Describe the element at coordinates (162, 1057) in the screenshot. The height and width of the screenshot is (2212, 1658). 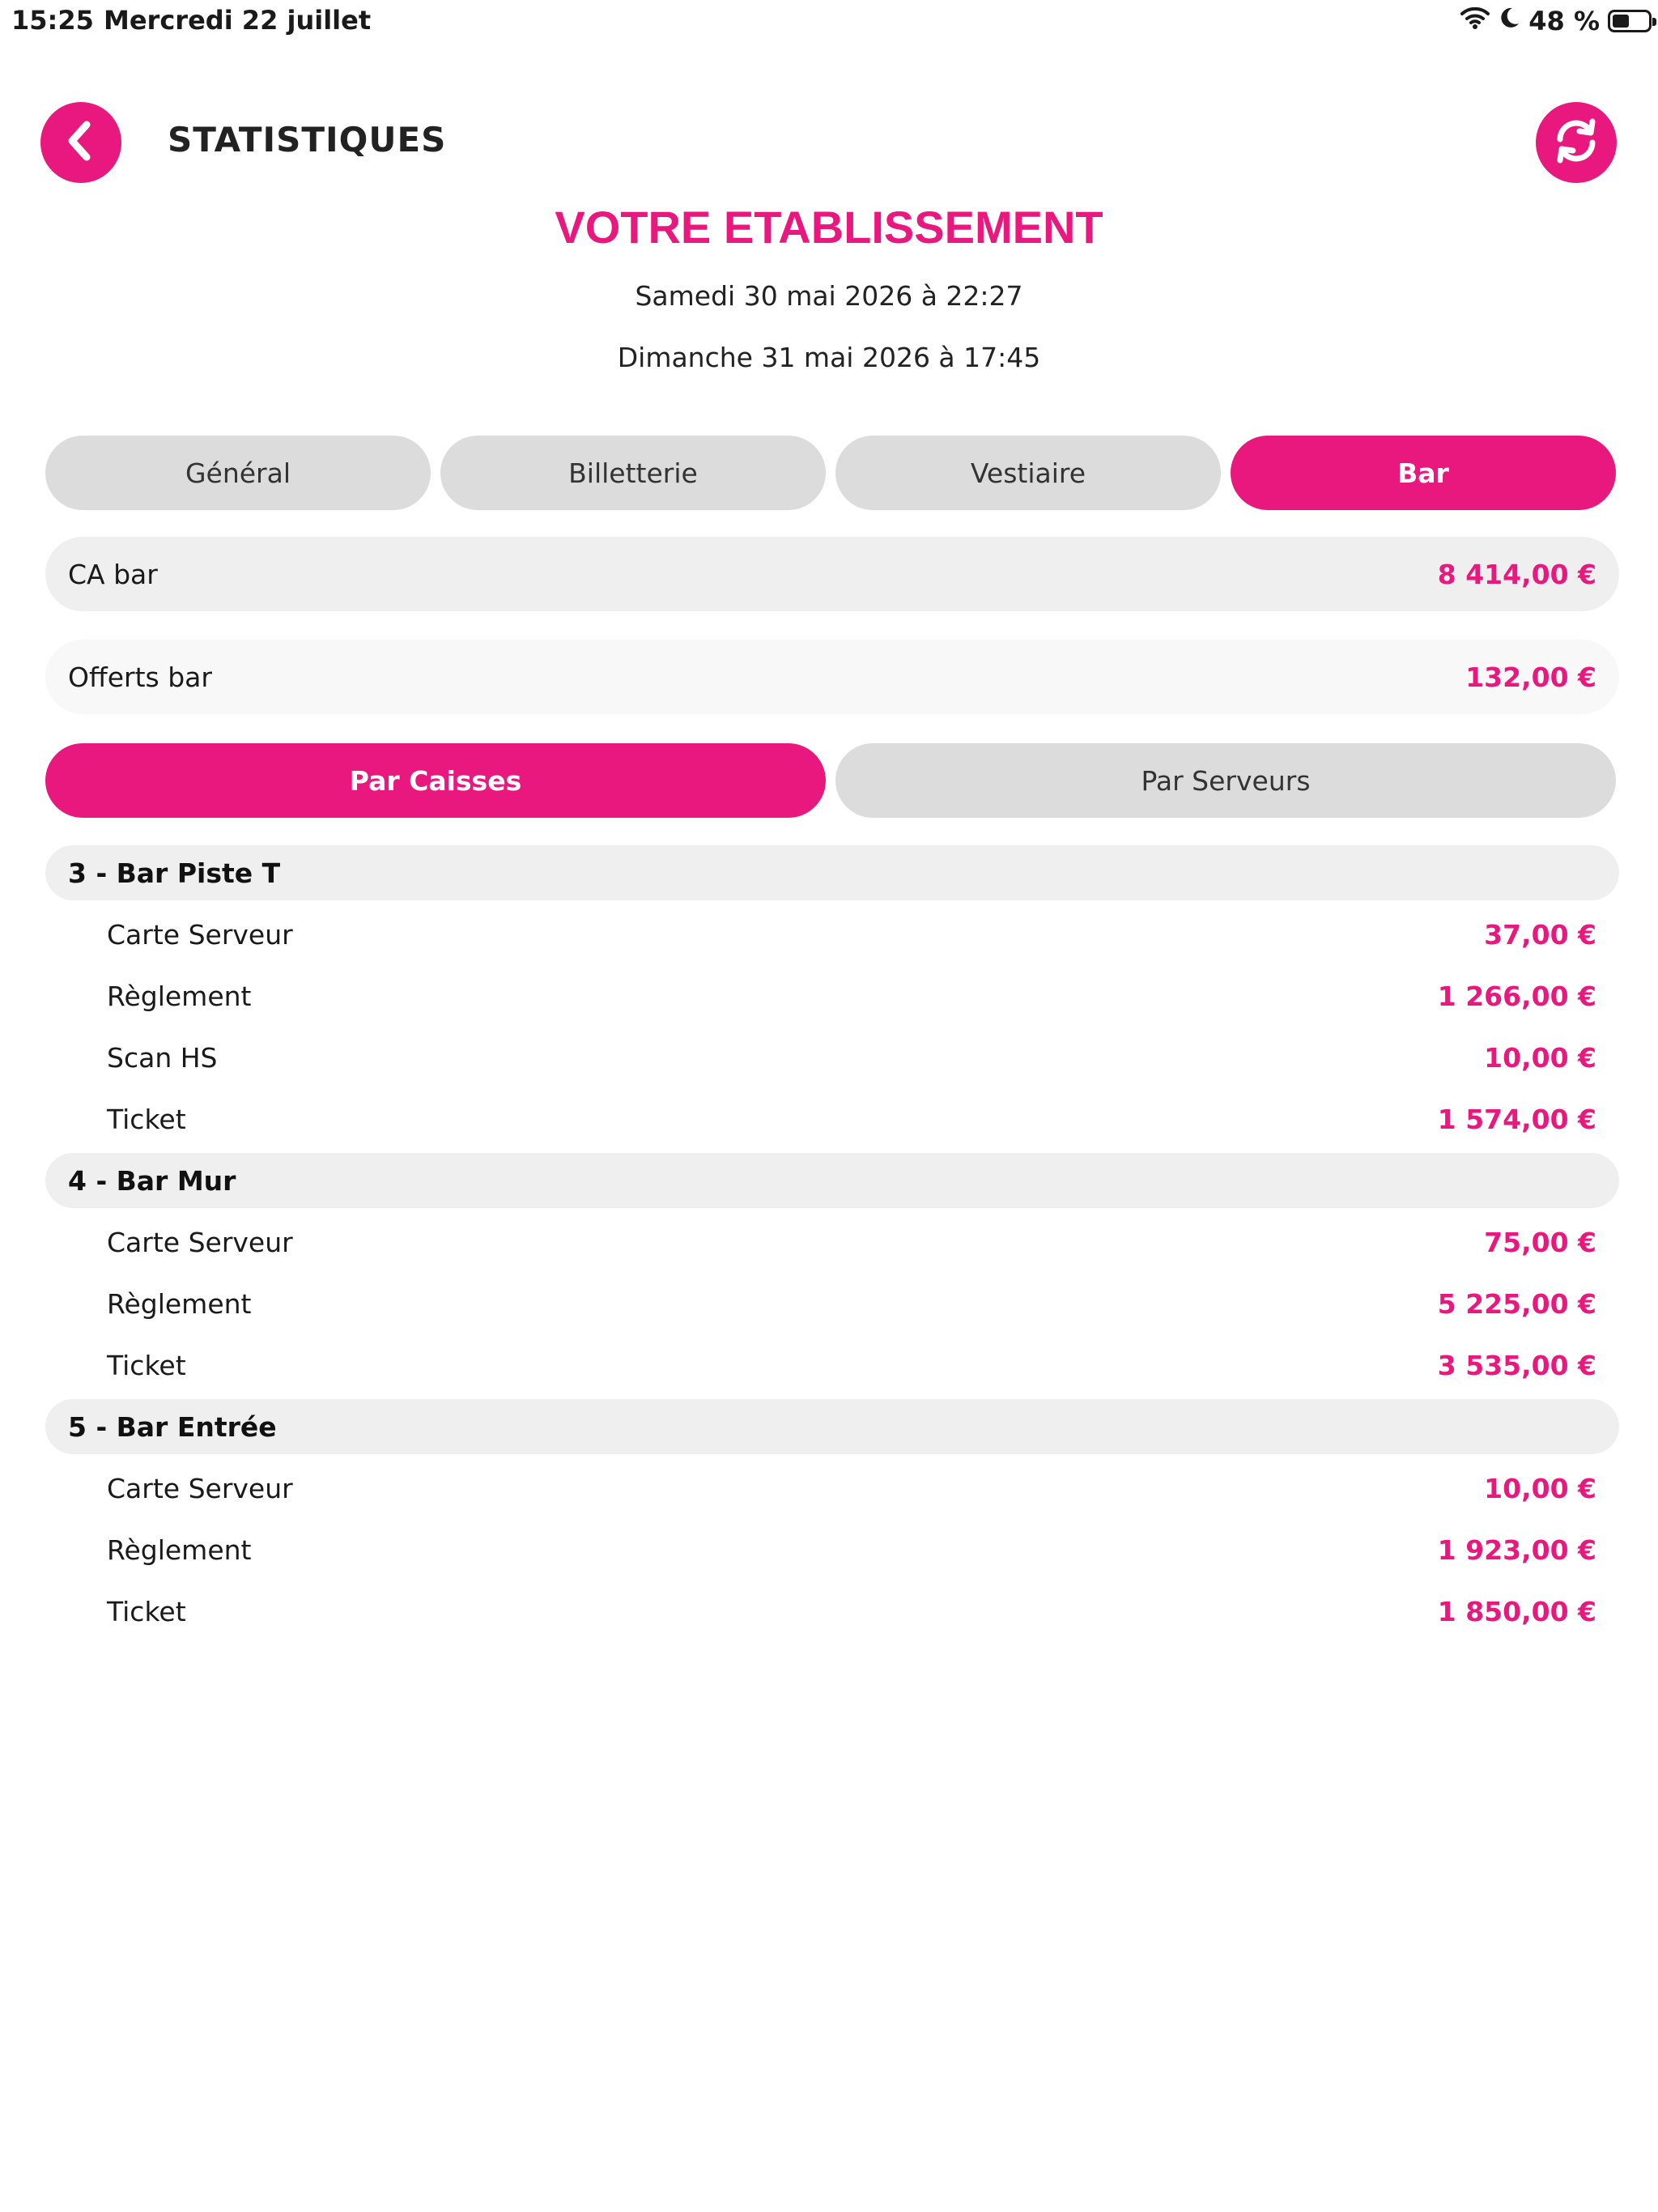
I see `item-label: Scan HS` at that location.